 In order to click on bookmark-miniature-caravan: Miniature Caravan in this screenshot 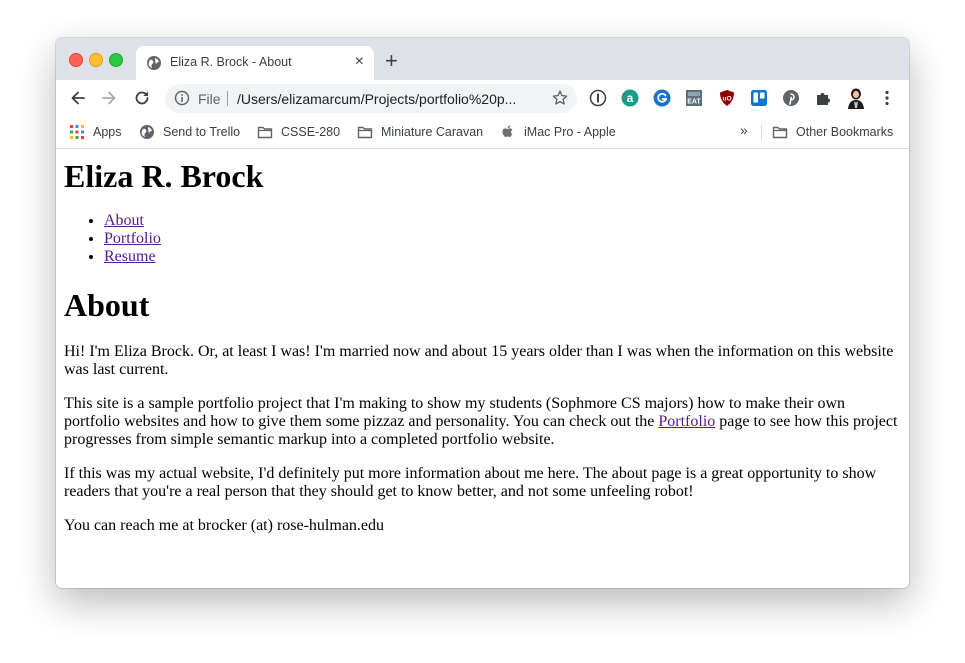, I will do `click(420, 132)`.